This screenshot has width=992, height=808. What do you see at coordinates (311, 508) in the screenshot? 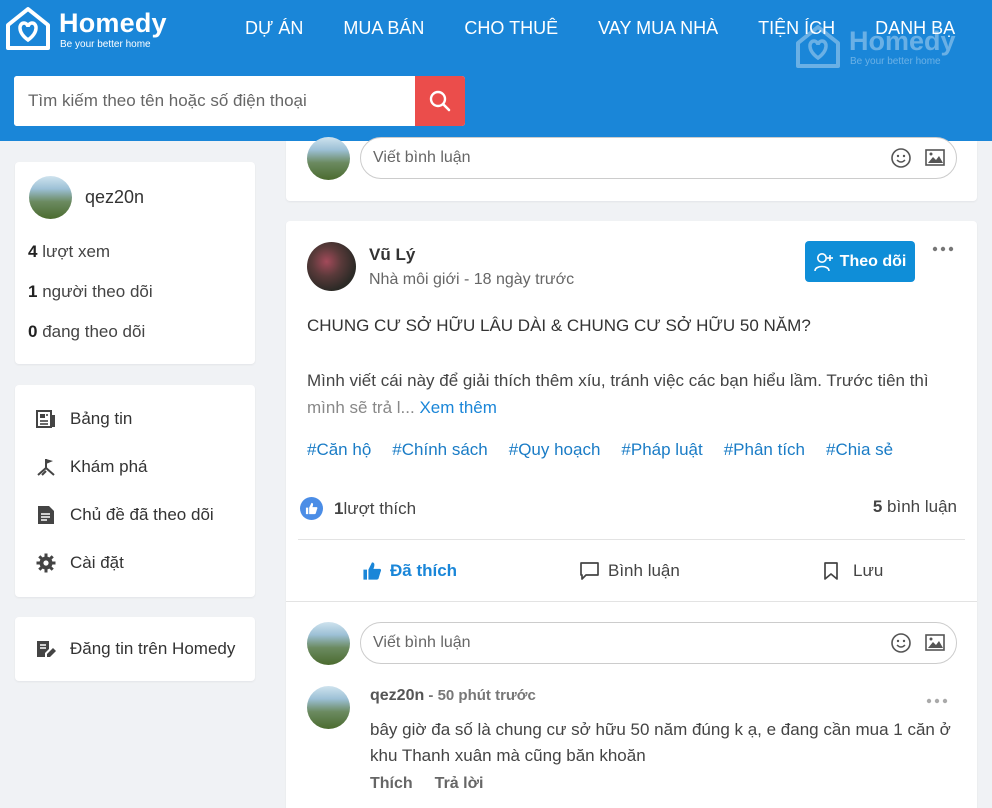
I see `thumbs-up-badge-icon` at bounding box center [311, 508].